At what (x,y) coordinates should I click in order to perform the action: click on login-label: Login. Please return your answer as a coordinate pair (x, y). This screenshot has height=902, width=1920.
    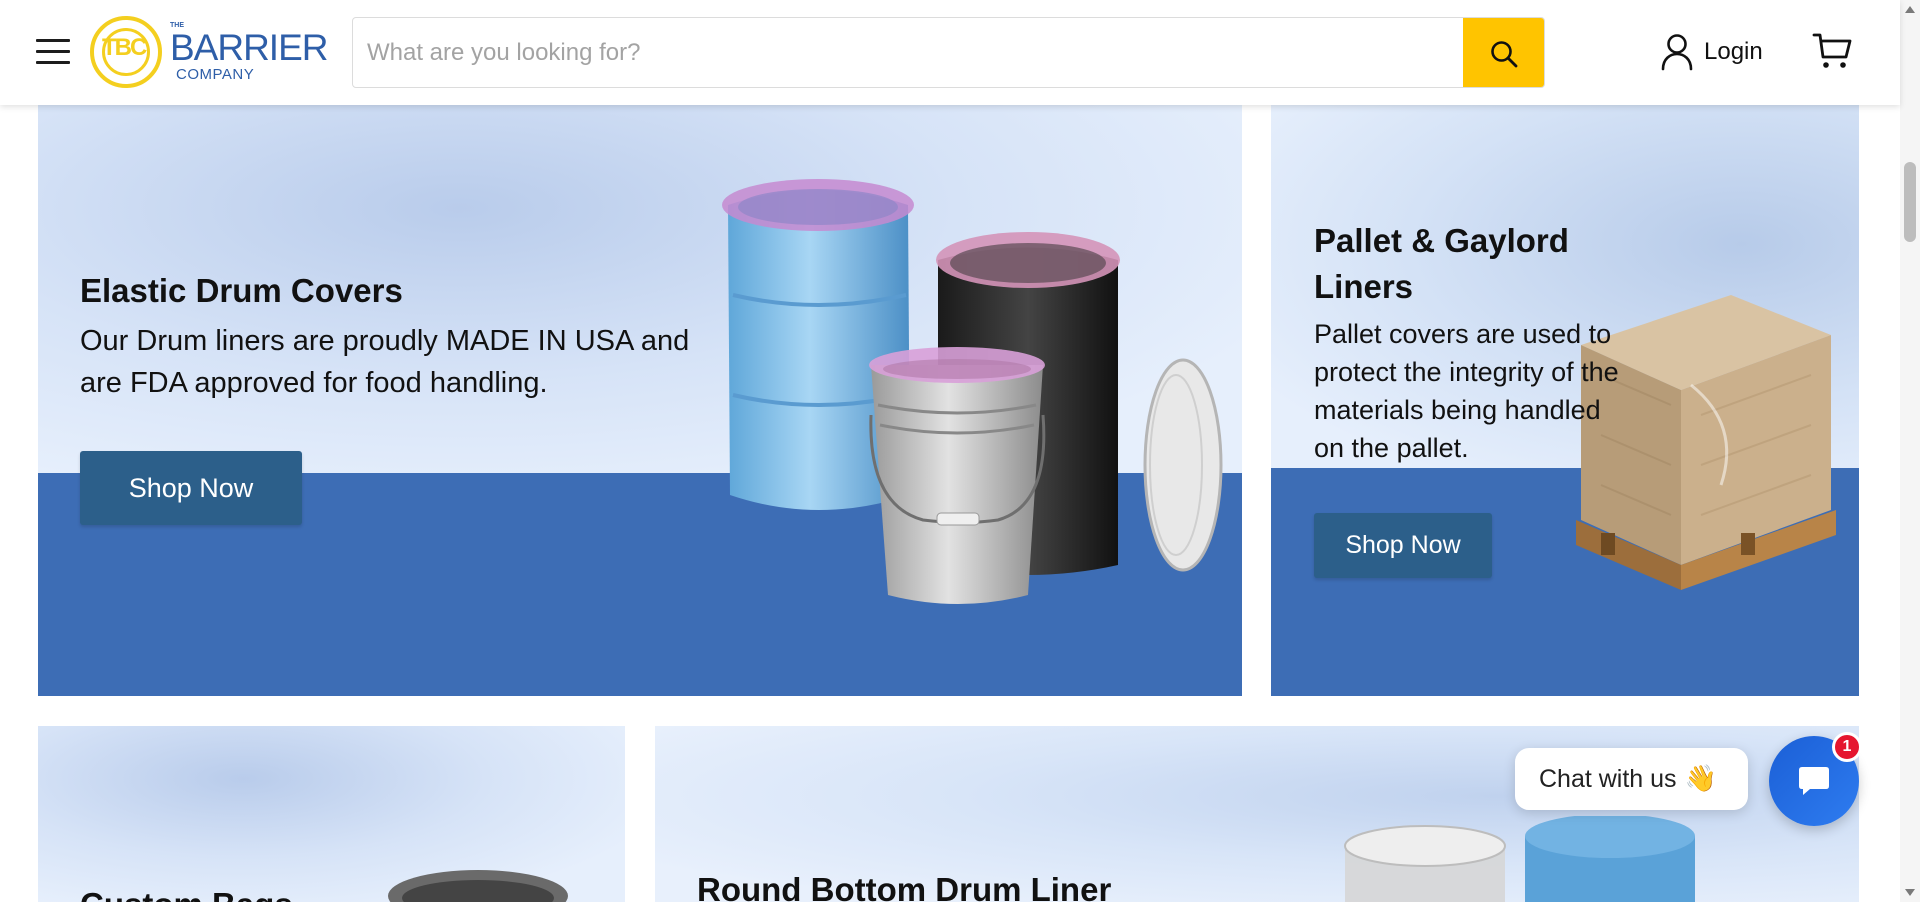
    Looking at the image, I should click on (1733, 51).